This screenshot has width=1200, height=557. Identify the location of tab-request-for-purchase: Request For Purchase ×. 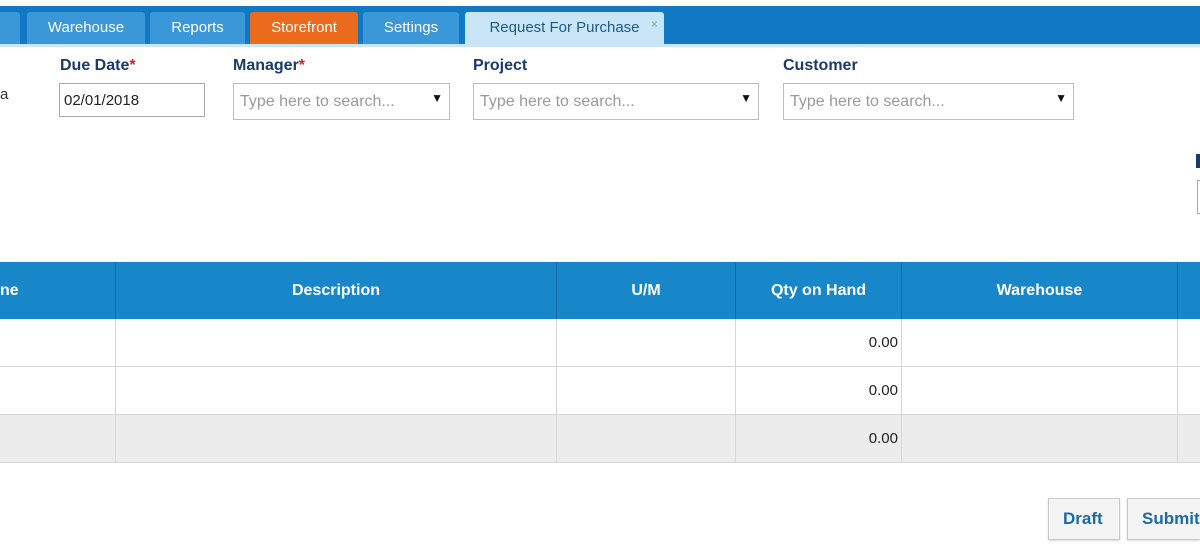
(564, 28).